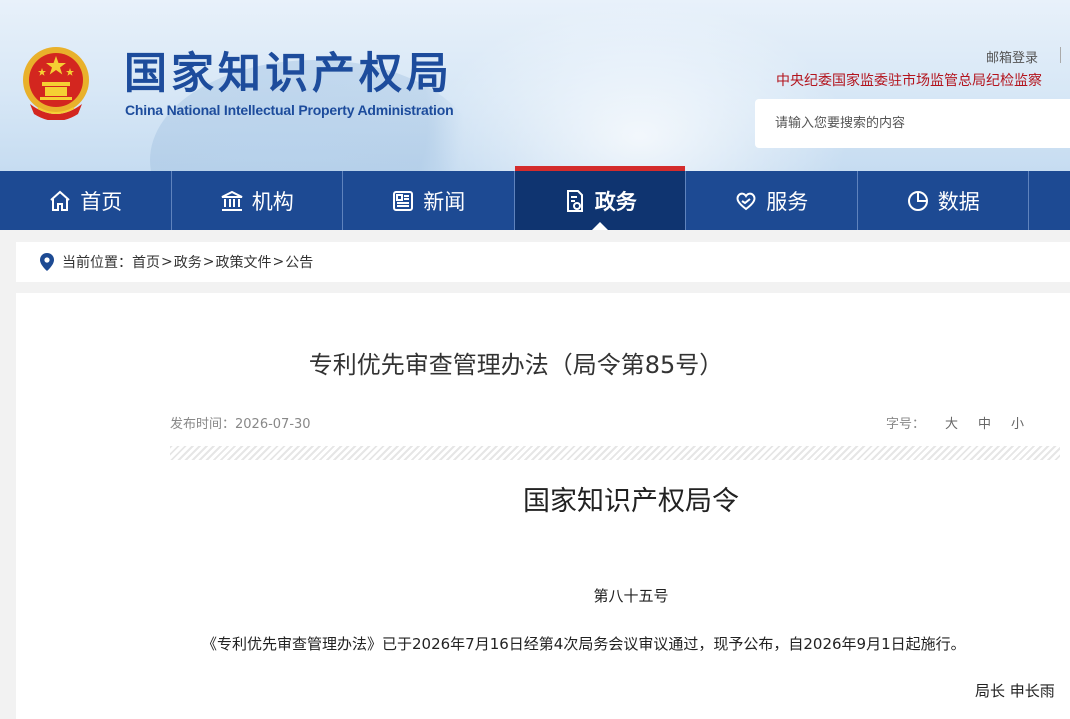  I want to click on breadcrumb-policy-documents: 政策文件, so click(243, 262).